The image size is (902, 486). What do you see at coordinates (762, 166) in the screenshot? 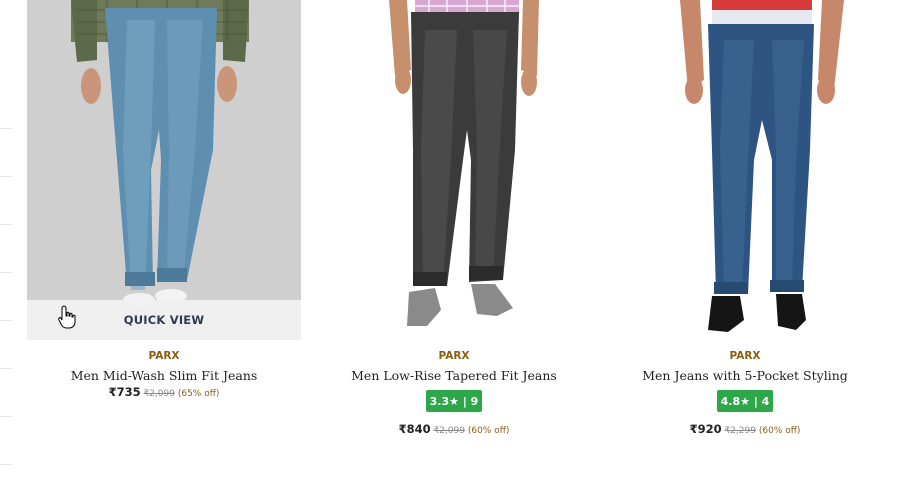
I see `product-photo-jeans-dark-blue` at bounding box center [762, 166].